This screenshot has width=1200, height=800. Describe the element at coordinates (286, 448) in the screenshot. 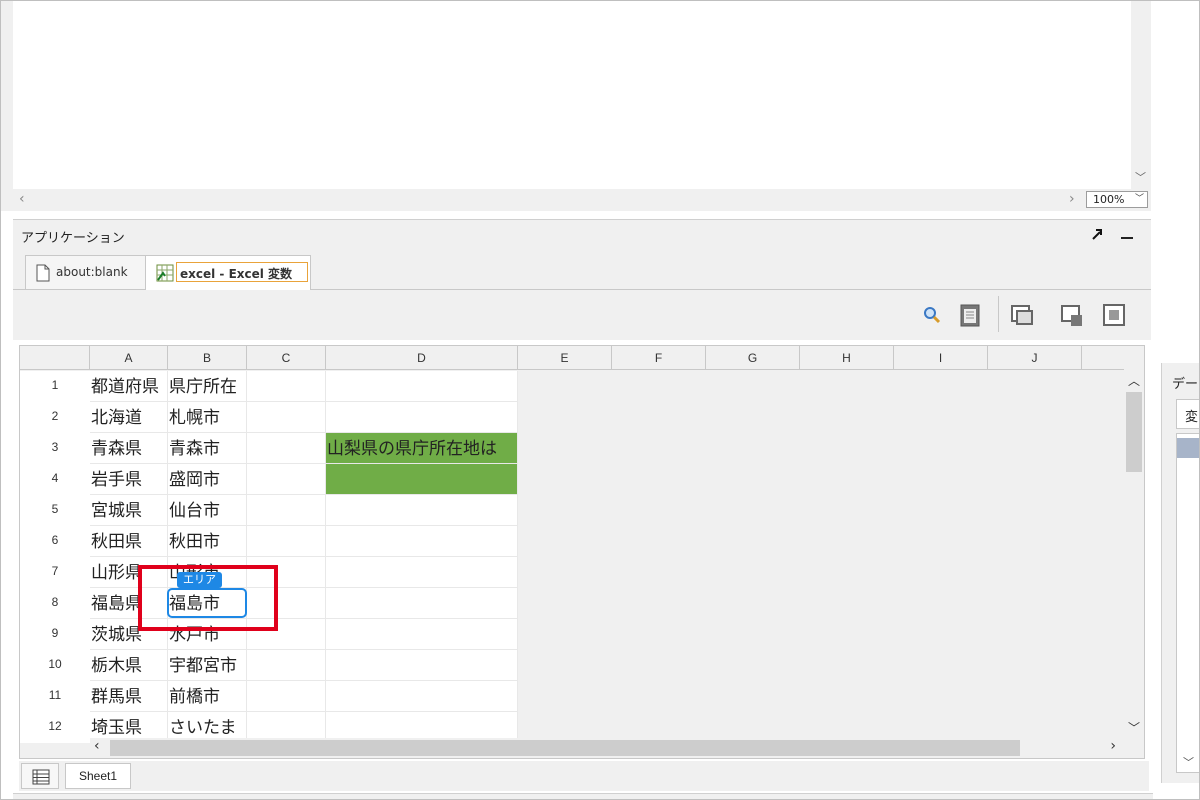

I see `cell-c3` at that location.